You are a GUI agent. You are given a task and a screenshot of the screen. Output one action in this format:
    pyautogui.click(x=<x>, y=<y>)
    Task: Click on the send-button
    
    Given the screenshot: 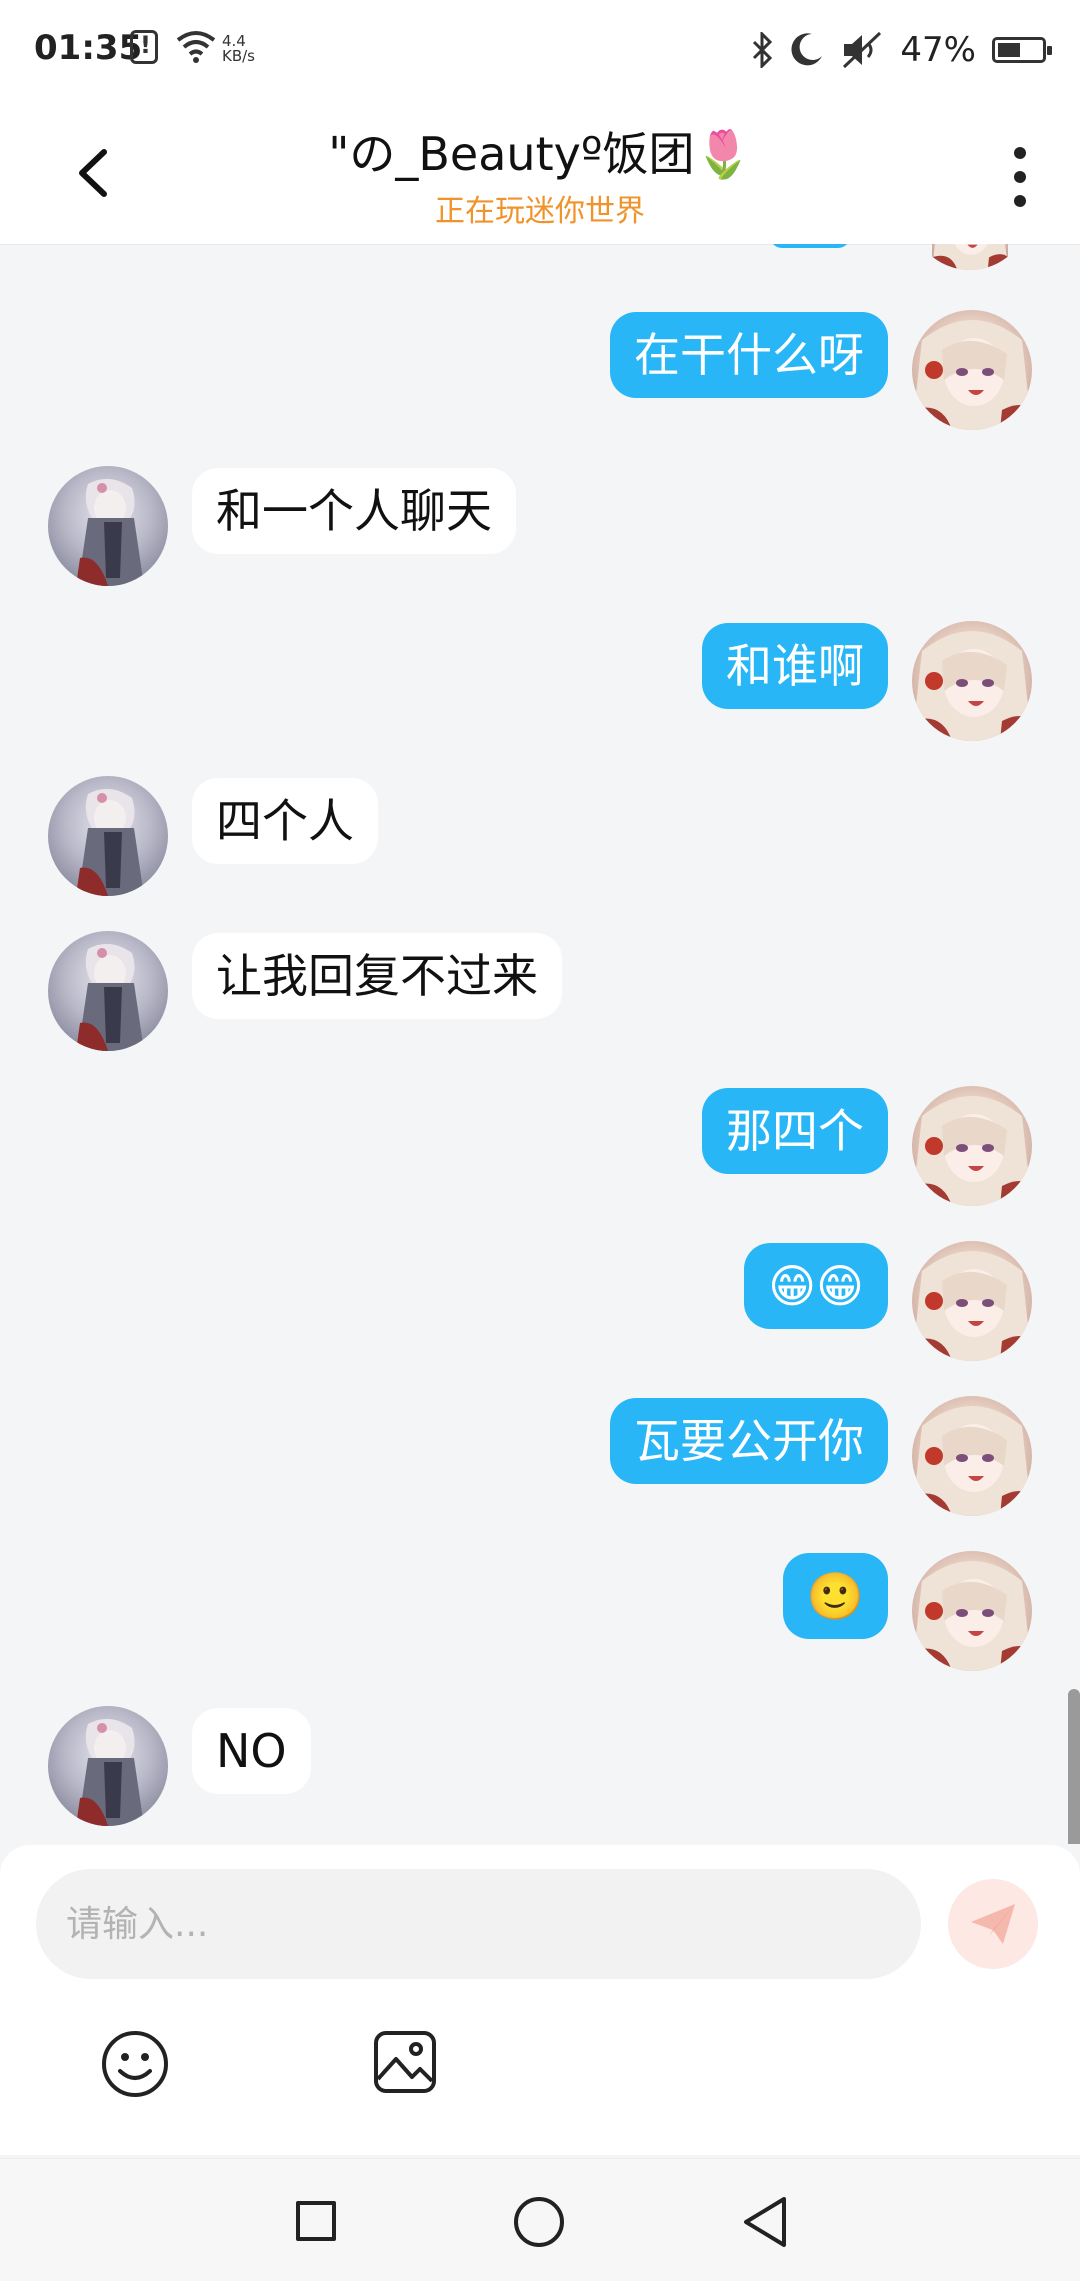 What is the action you would take?
    pyautogui.click(x=993, y=1924)
    